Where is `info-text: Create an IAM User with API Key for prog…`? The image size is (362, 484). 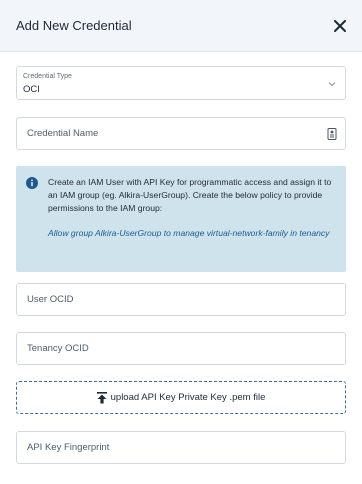 info-text: Create an IAM User with API Key for prog… is located at coordinates (190, 195).